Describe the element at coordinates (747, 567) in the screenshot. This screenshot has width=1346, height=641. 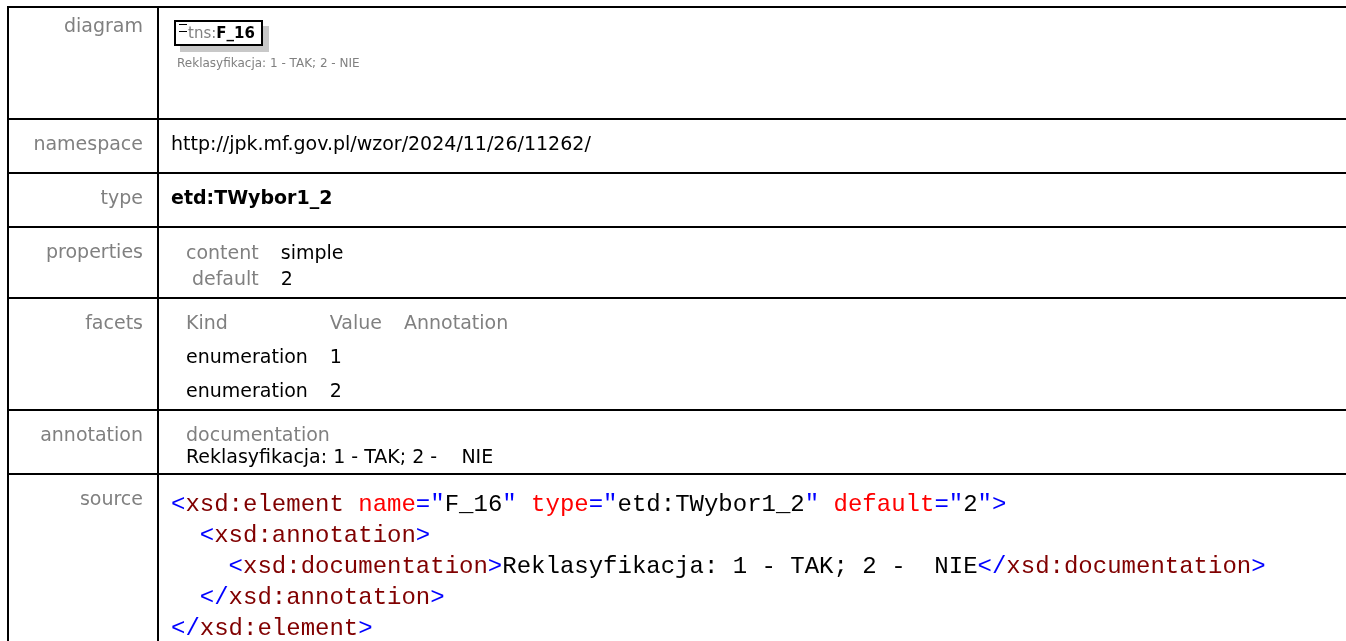
I see `code-line: <xsd:documentation>Reklasyfikacja: 1 - TAK; 2 - NIE</xsd:documentation>` at that location.